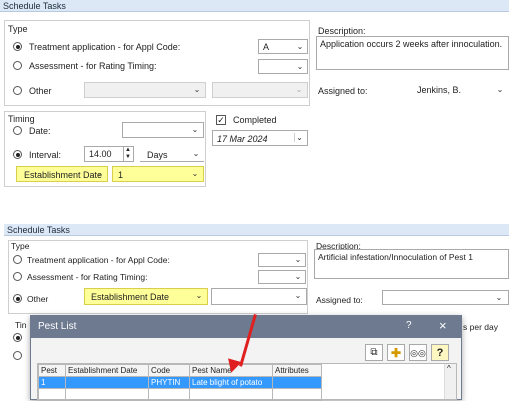 The height and width of the screenshot is (401, 509). I want to click on bottom-other-secondary-select: ⌄, so click(259, 296).